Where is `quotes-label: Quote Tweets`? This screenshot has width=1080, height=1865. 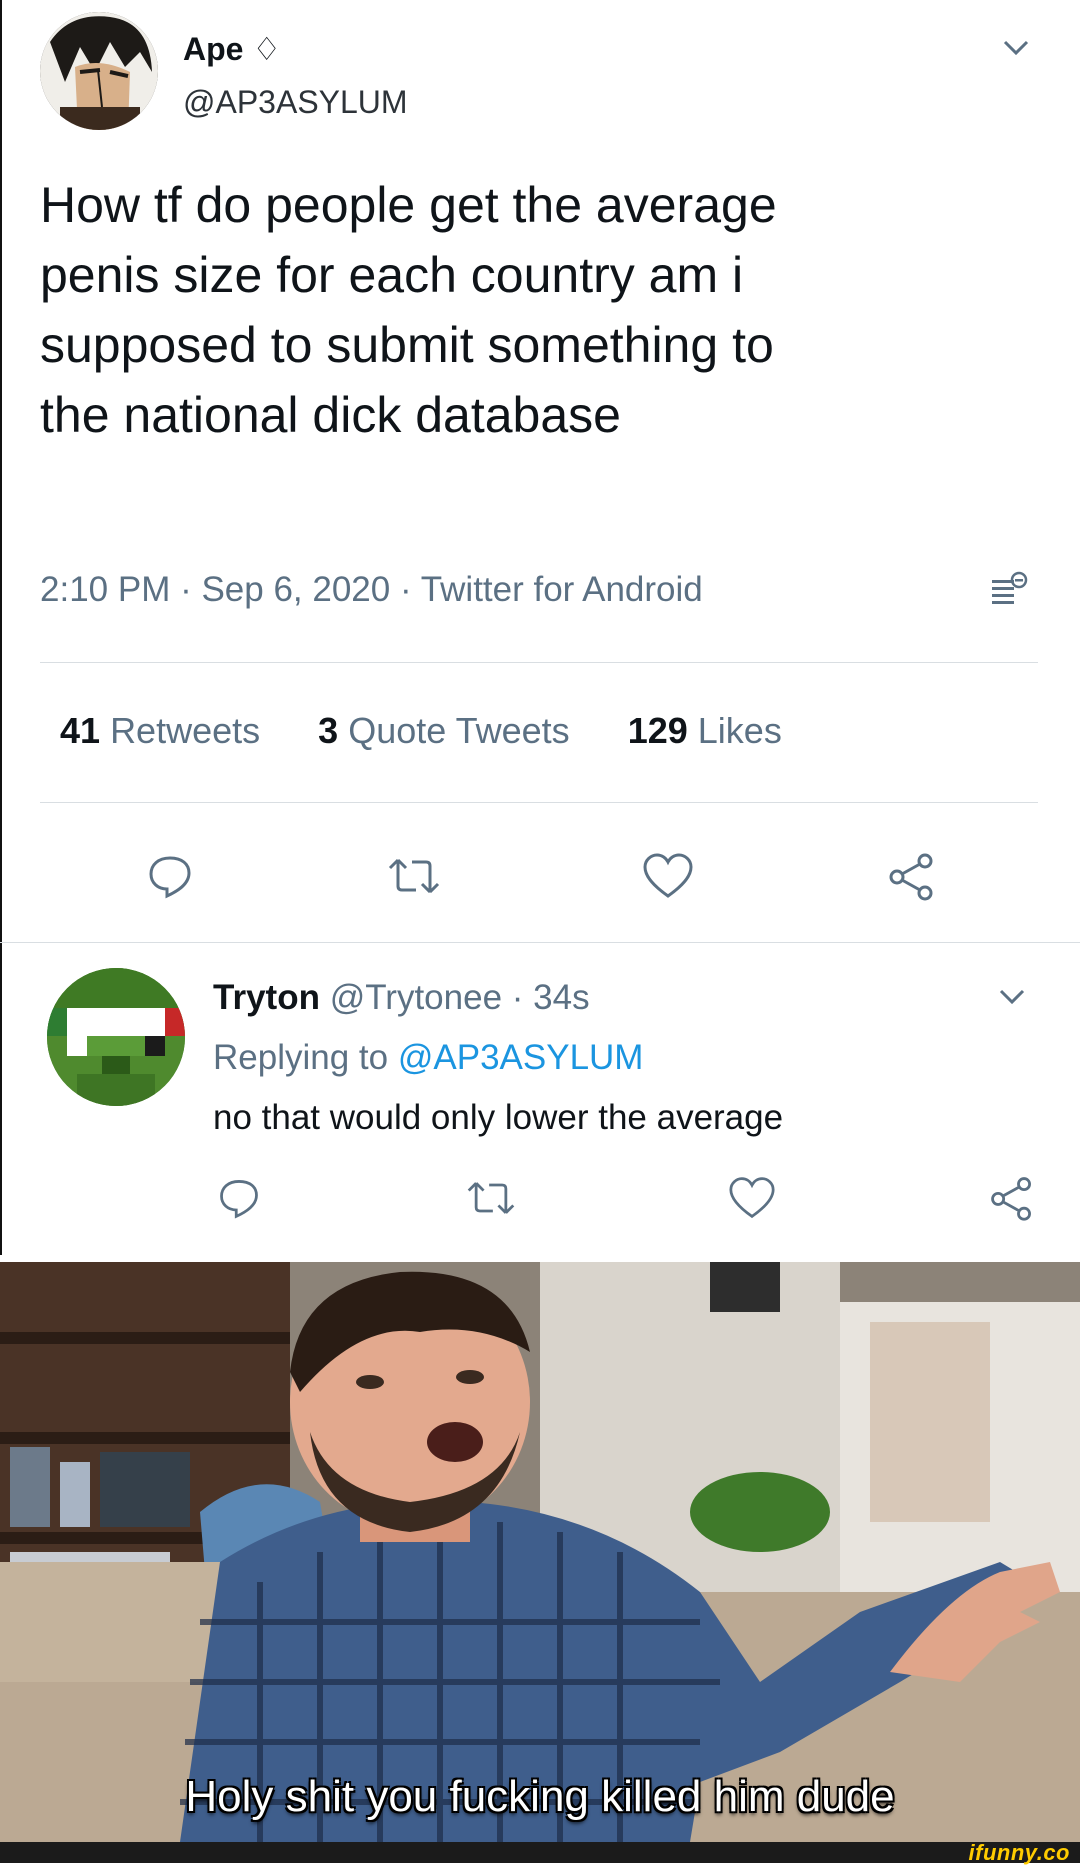 quotes-label: Quote Tweets is located at coordinates (459, 730).